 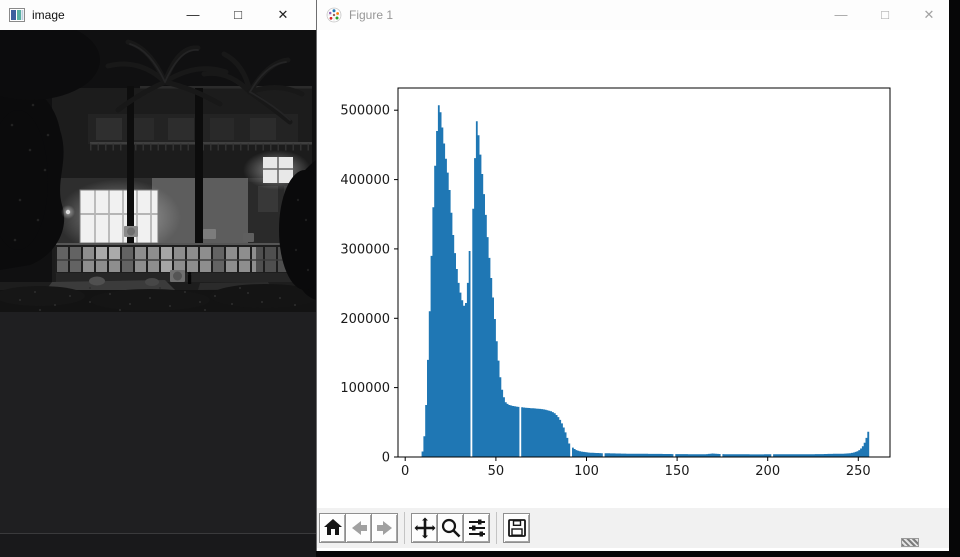 I want to click on configure-subplots-button, so click(x=476, y=528).